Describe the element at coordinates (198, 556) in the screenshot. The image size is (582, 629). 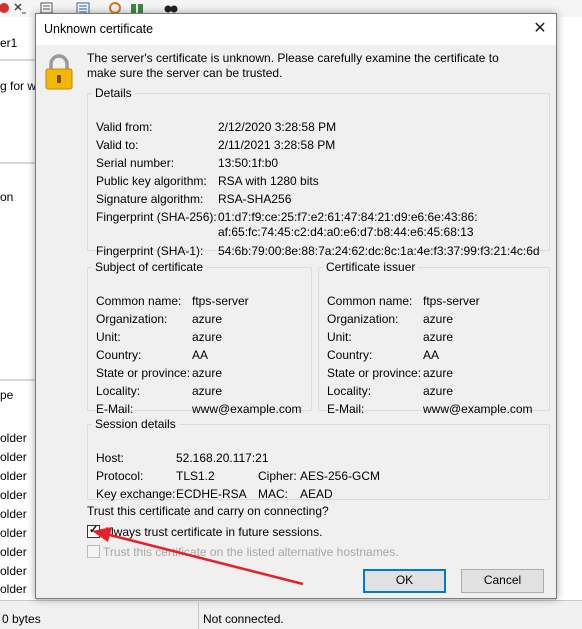
I see `annotation-arrow-icon` at that location.